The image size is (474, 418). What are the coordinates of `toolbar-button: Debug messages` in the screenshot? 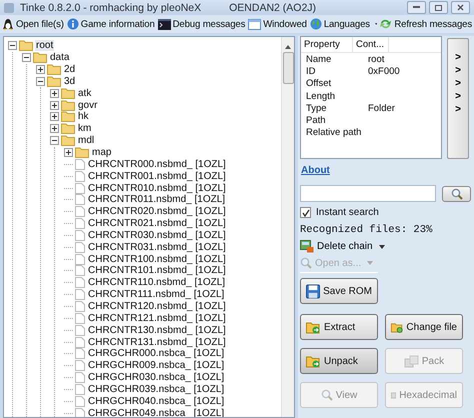 It's located at (201, 24).